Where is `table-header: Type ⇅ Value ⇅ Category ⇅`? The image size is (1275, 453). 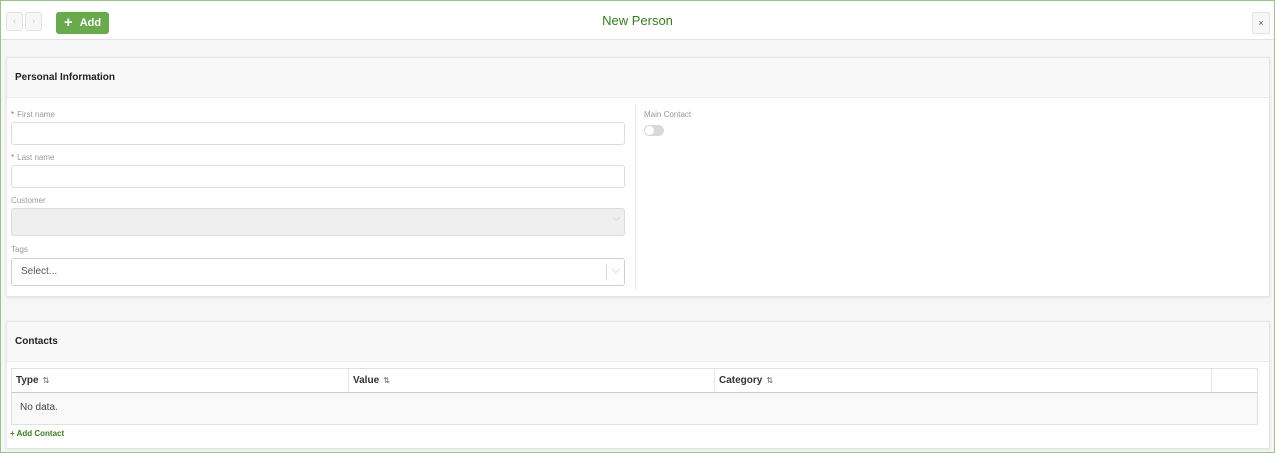 table-header: Type ⇅ Value ⇅ Category ⇅ is located at coordinates (634, 381).